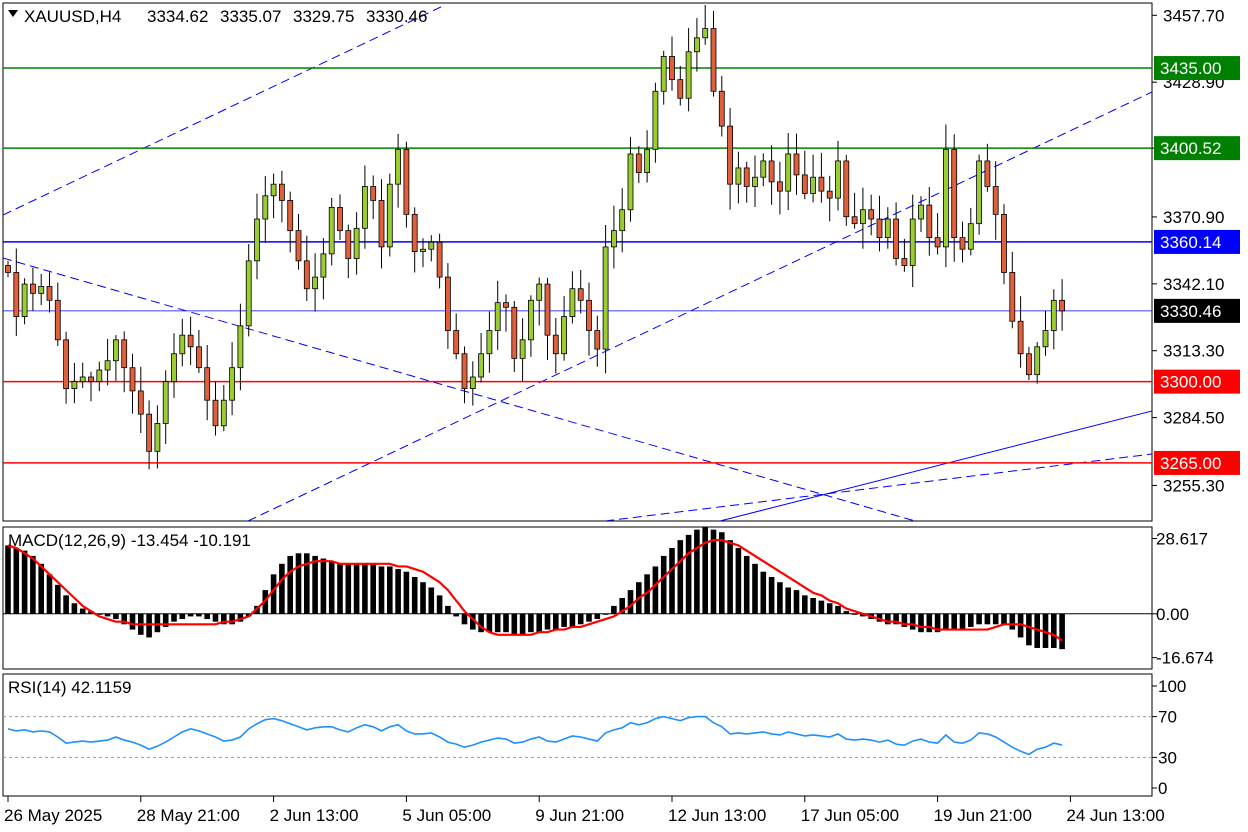  What do you see at coordinates (250, 16) in the screenshot?
I see `chart-header-high: 3335.07` at bounding box center [250, 16].